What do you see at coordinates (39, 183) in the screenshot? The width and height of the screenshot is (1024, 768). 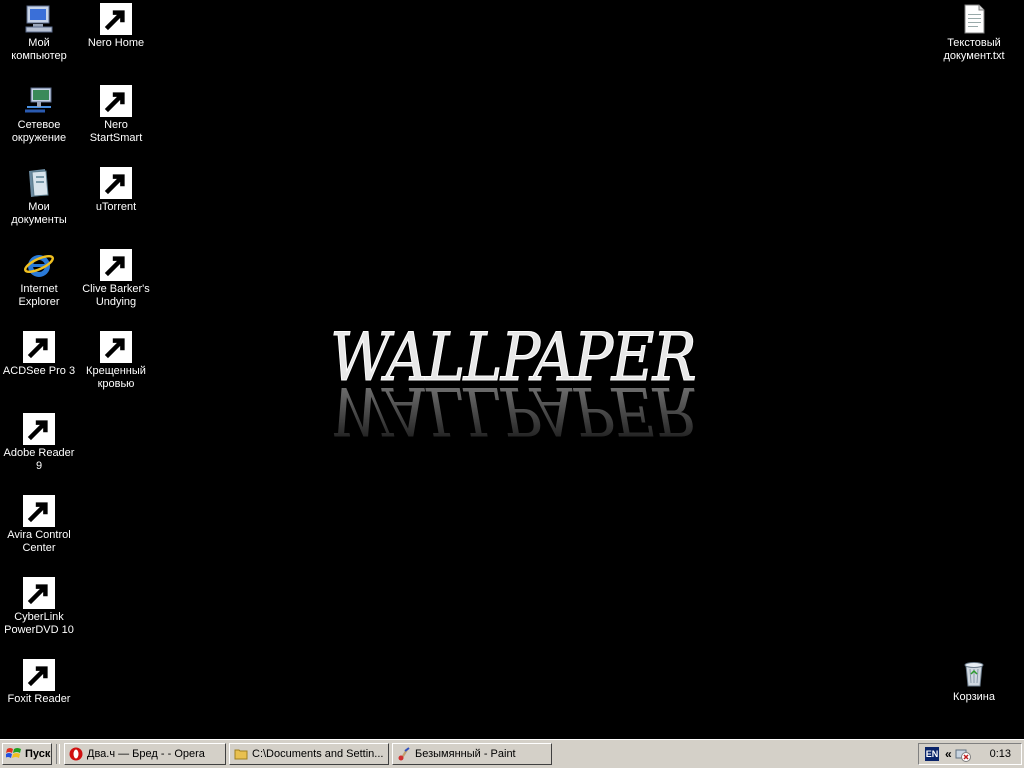 I see `documents-folder-icon` at bounding box center [39, 183].